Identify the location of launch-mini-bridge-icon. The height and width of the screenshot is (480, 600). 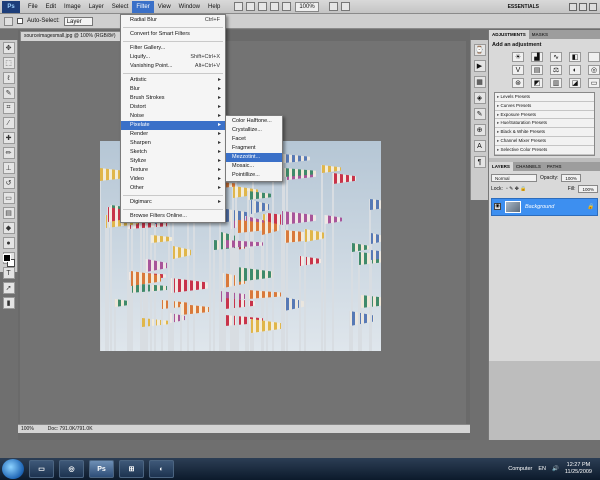
(251, 6).